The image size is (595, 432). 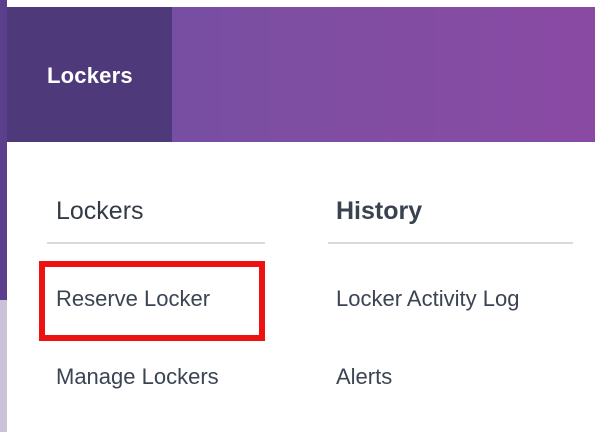 I want to click on nav-tab-lockers: Lockers, so click(x=89, y=74).